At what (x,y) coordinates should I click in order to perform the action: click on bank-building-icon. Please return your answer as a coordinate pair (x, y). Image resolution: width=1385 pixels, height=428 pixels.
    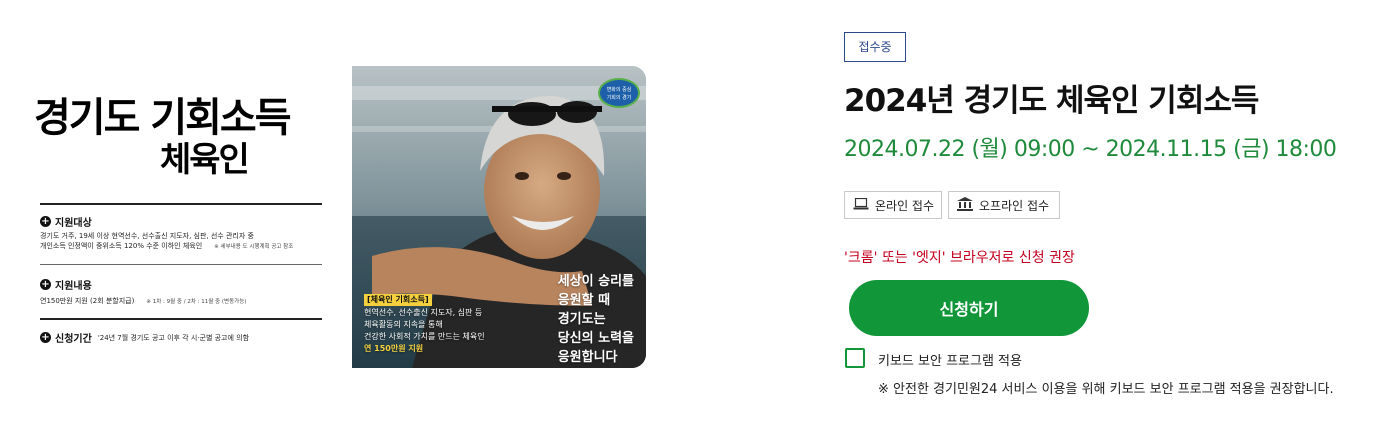
    Looking at the image, I should click on (965, 205).